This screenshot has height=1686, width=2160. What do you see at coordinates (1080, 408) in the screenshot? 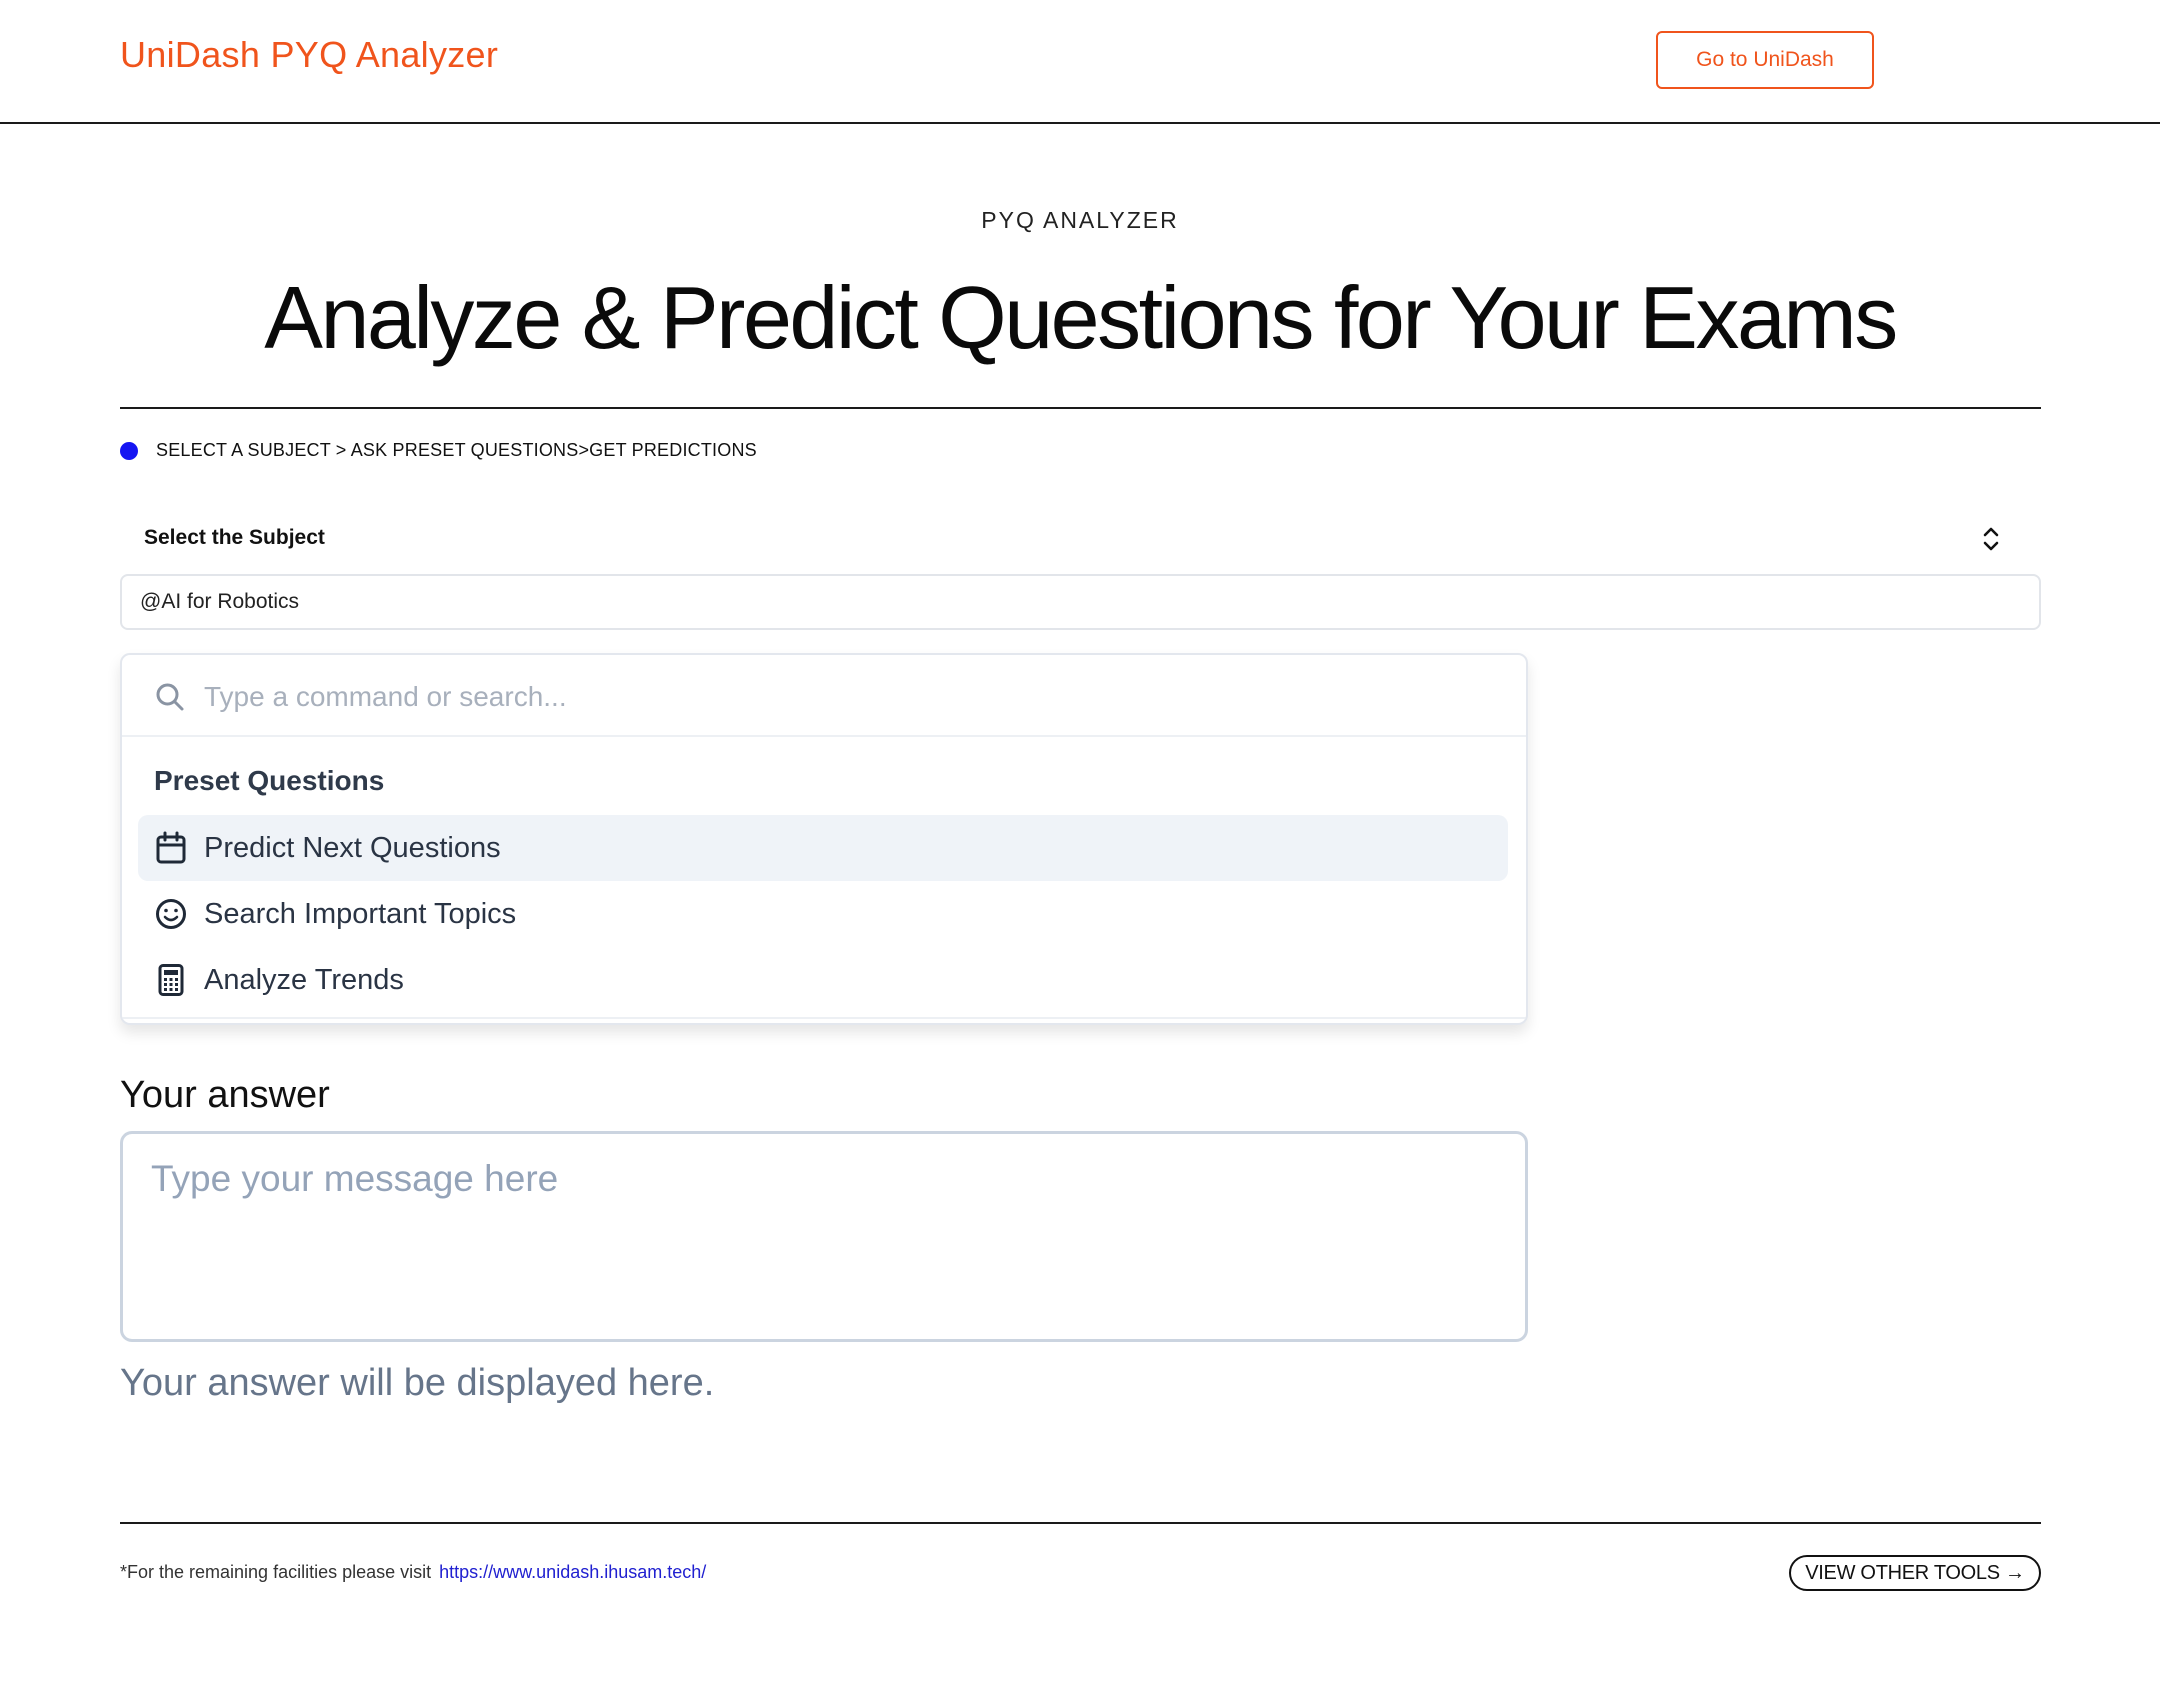
I see `divider` at bounding box center [1080, 408].